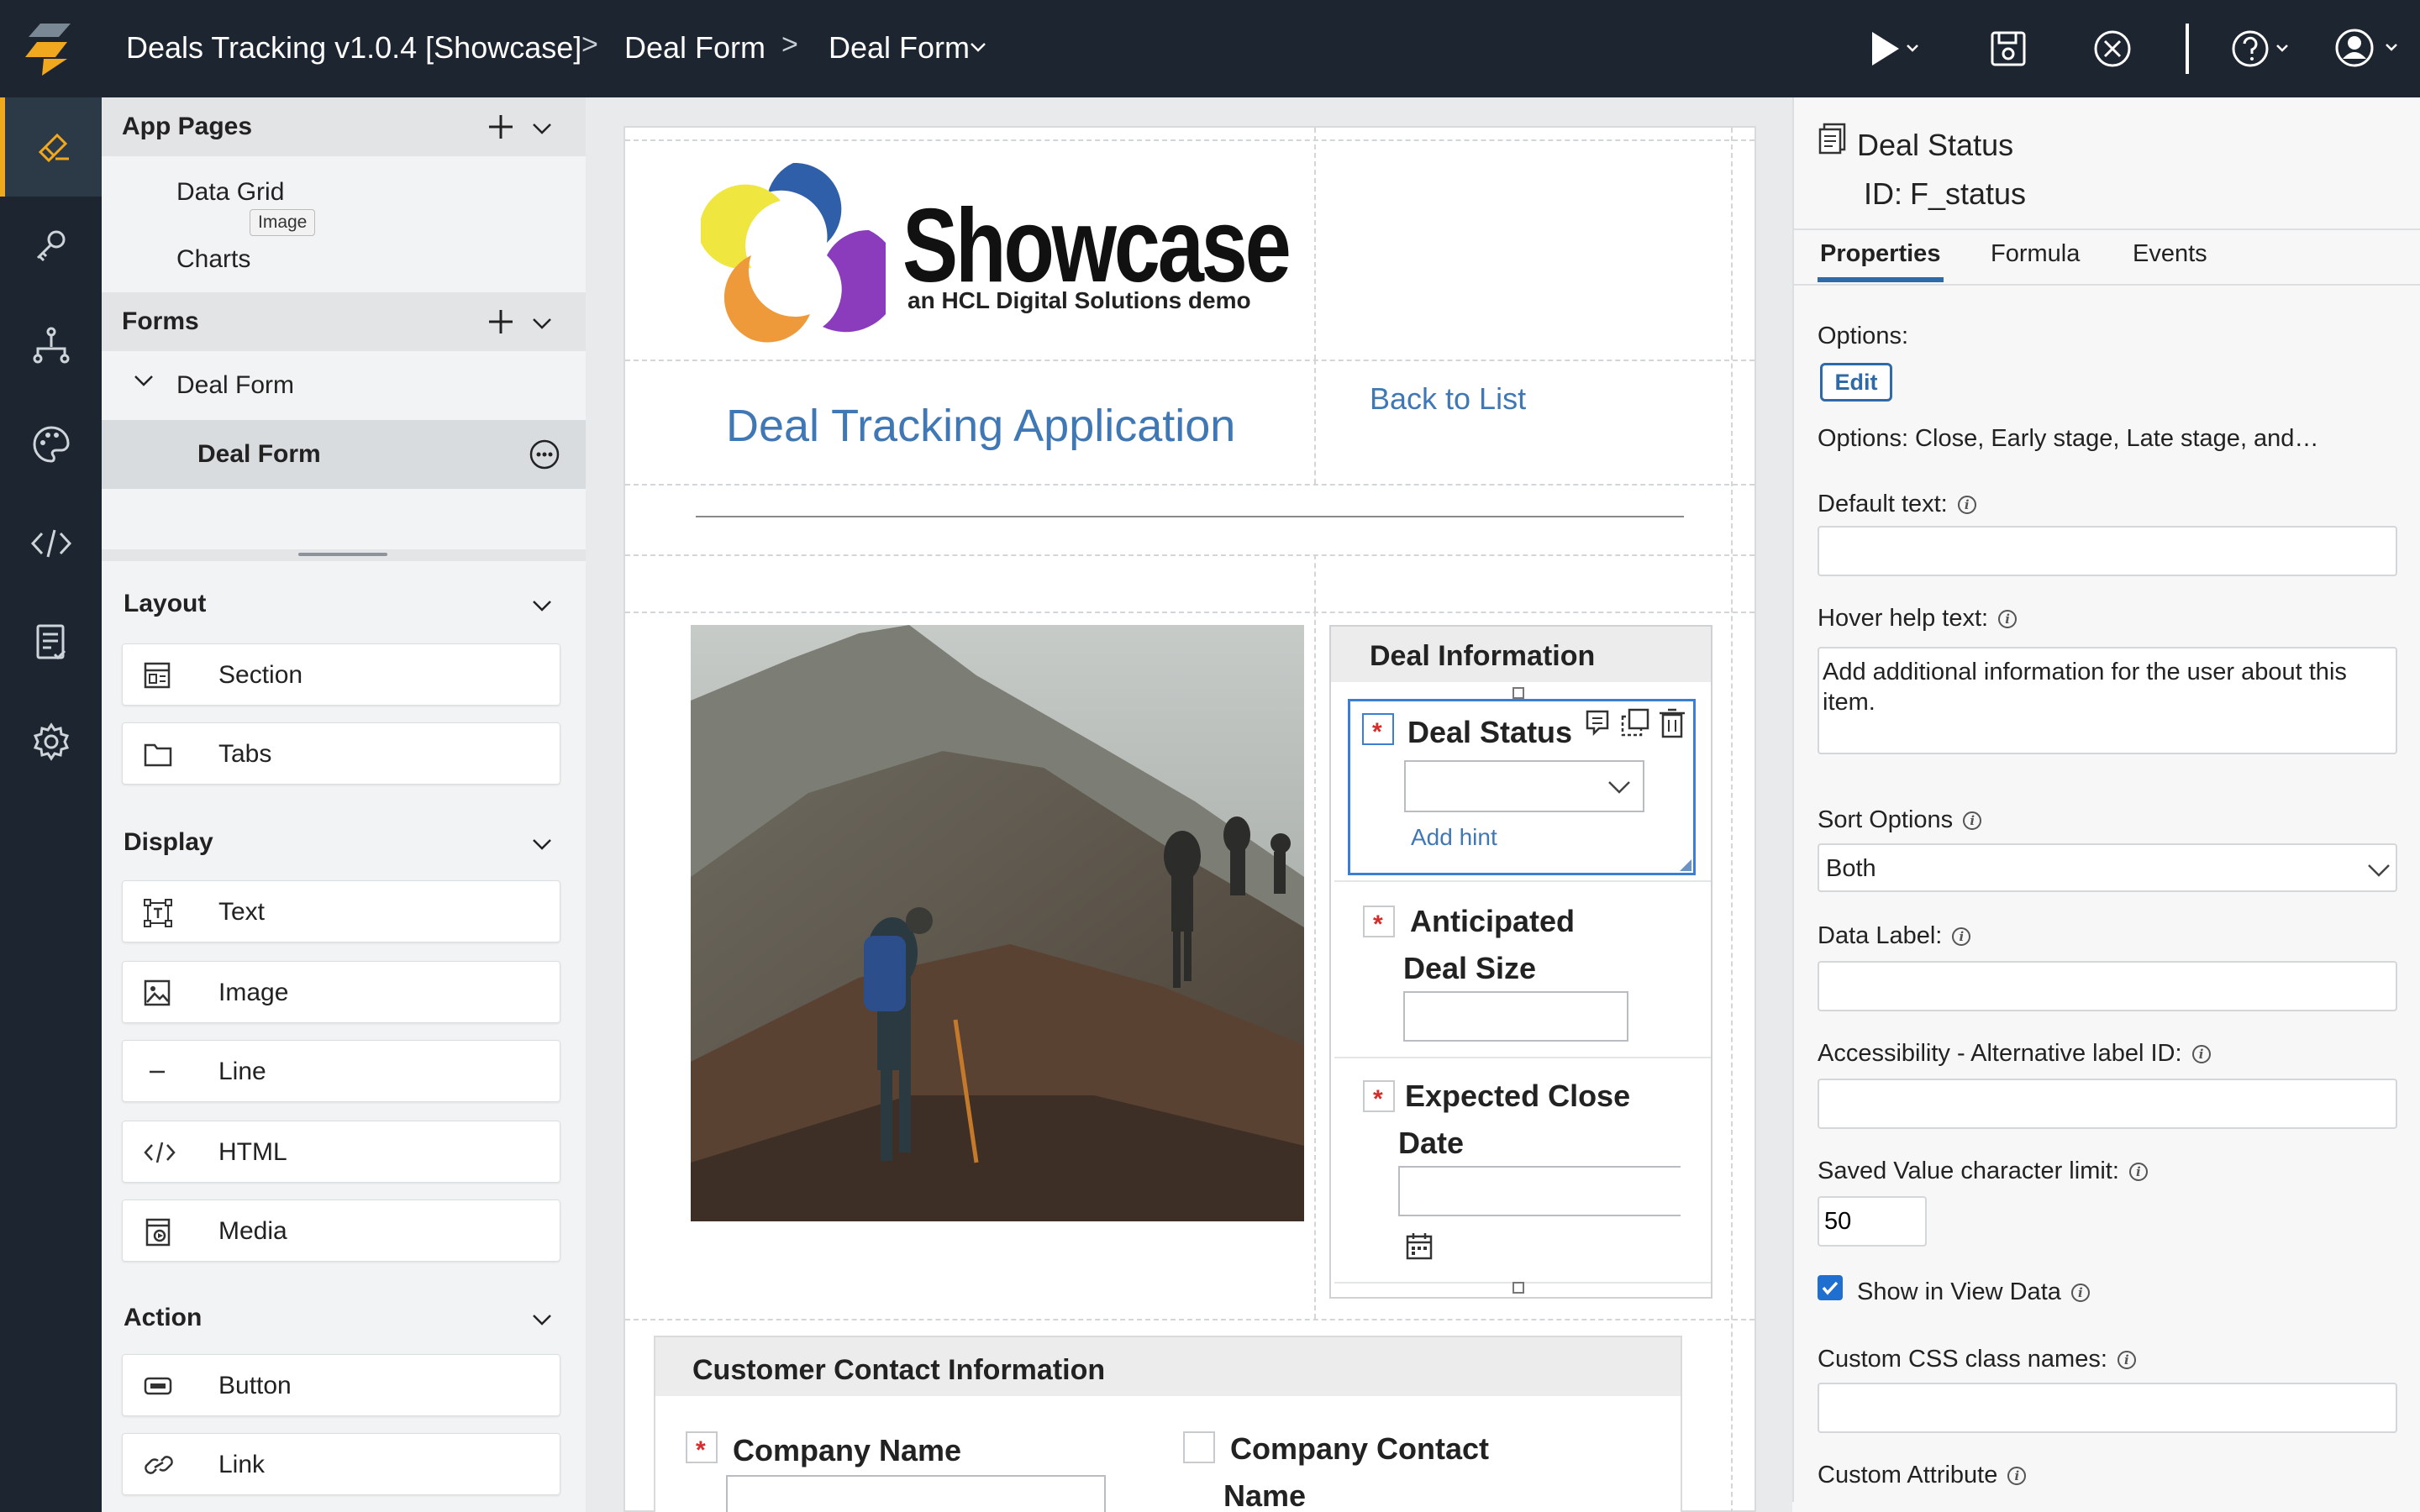  Describe the element at coordinates (2106, 1507) in the screenshot. I see `panel-fade` at that location.